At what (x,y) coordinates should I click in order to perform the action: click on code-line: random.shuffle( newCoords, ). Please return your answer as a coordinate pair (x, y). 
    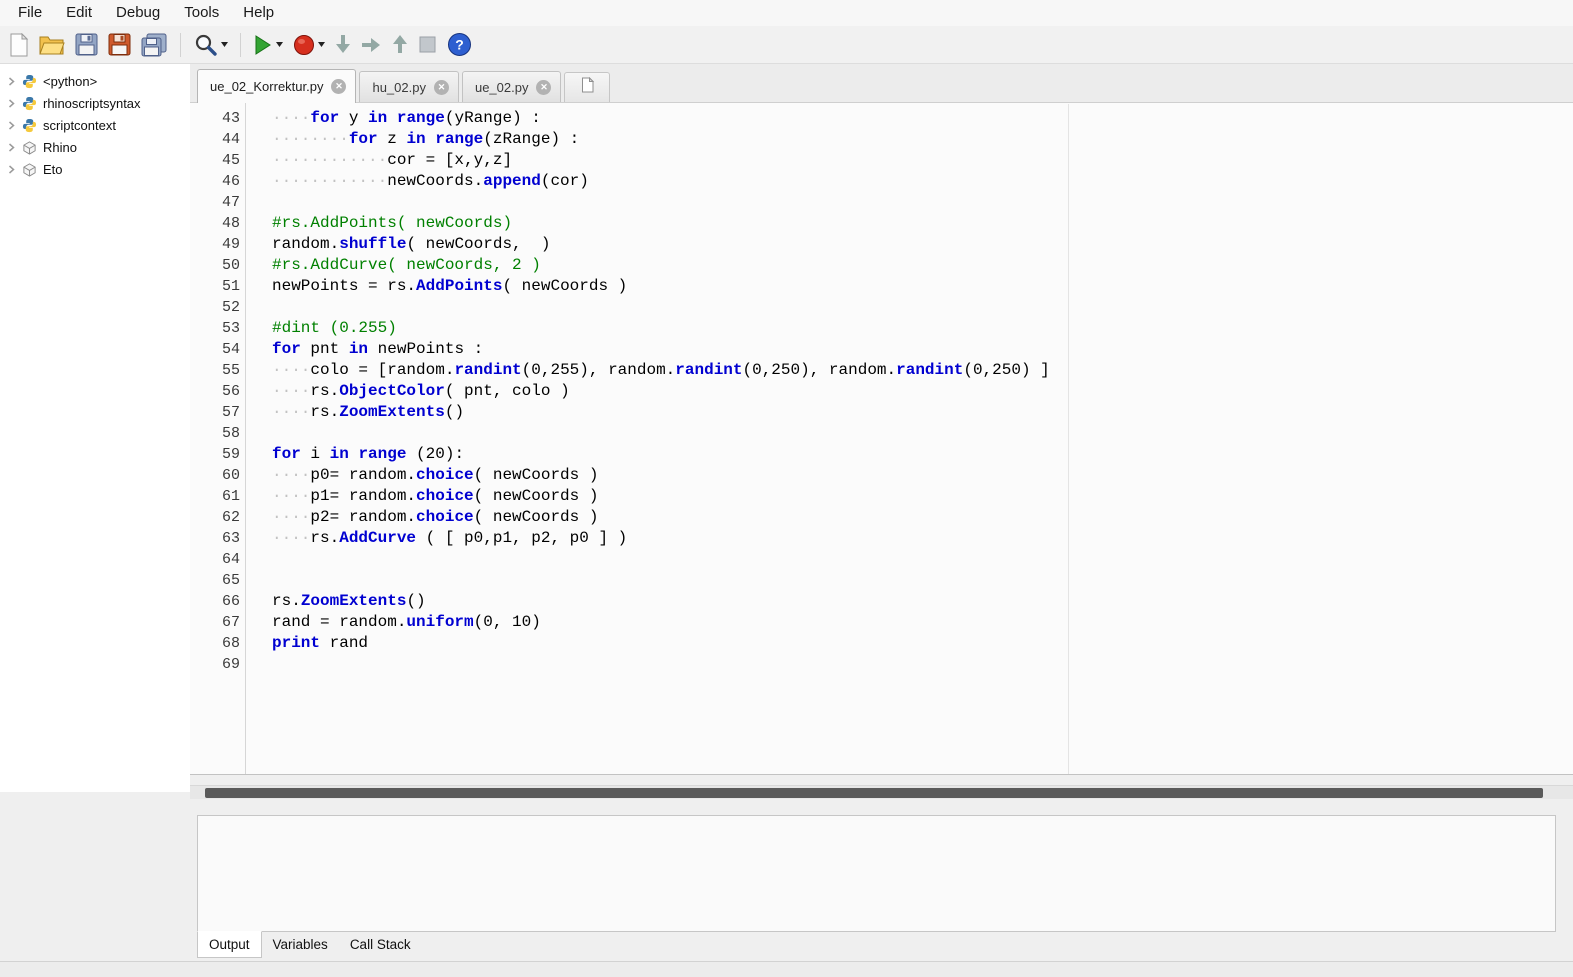
    Looking at the image, I should click on (922, 244).